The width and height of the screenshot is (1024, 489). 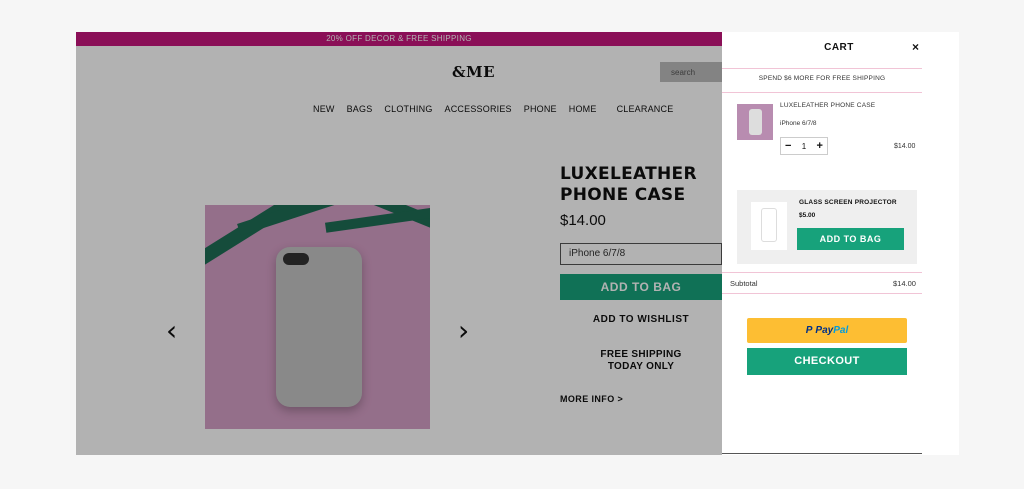 I want to click on cart-title: CART, so click(x=839, y=47).